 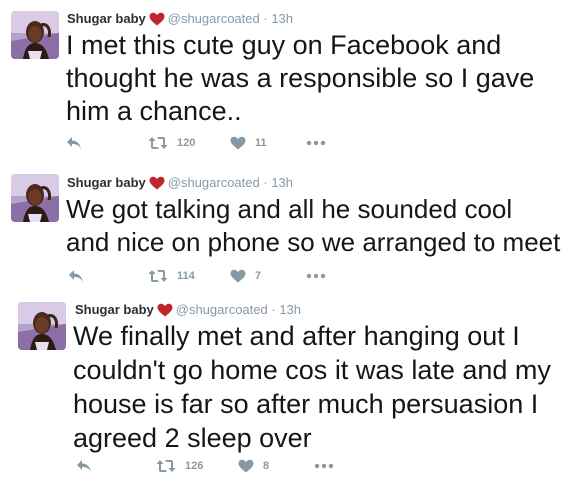 What do you see at coordinates (226, 469) in the screenshot?
I see `tweet-actions: 126 8` at bounding box center [226, 469].